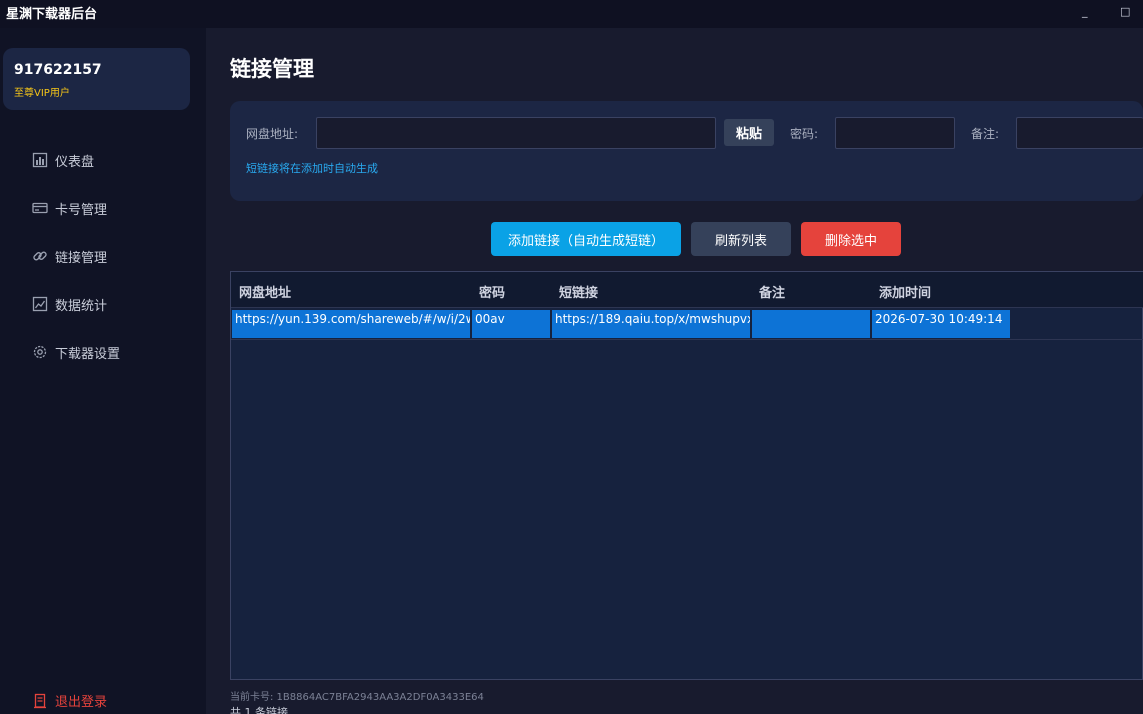 This screenshot has width=1143, height=714. What do you see at coordinates (40, 304) in the screenshot?
I see `line-chart-icon` at bounding box center [40, 304].